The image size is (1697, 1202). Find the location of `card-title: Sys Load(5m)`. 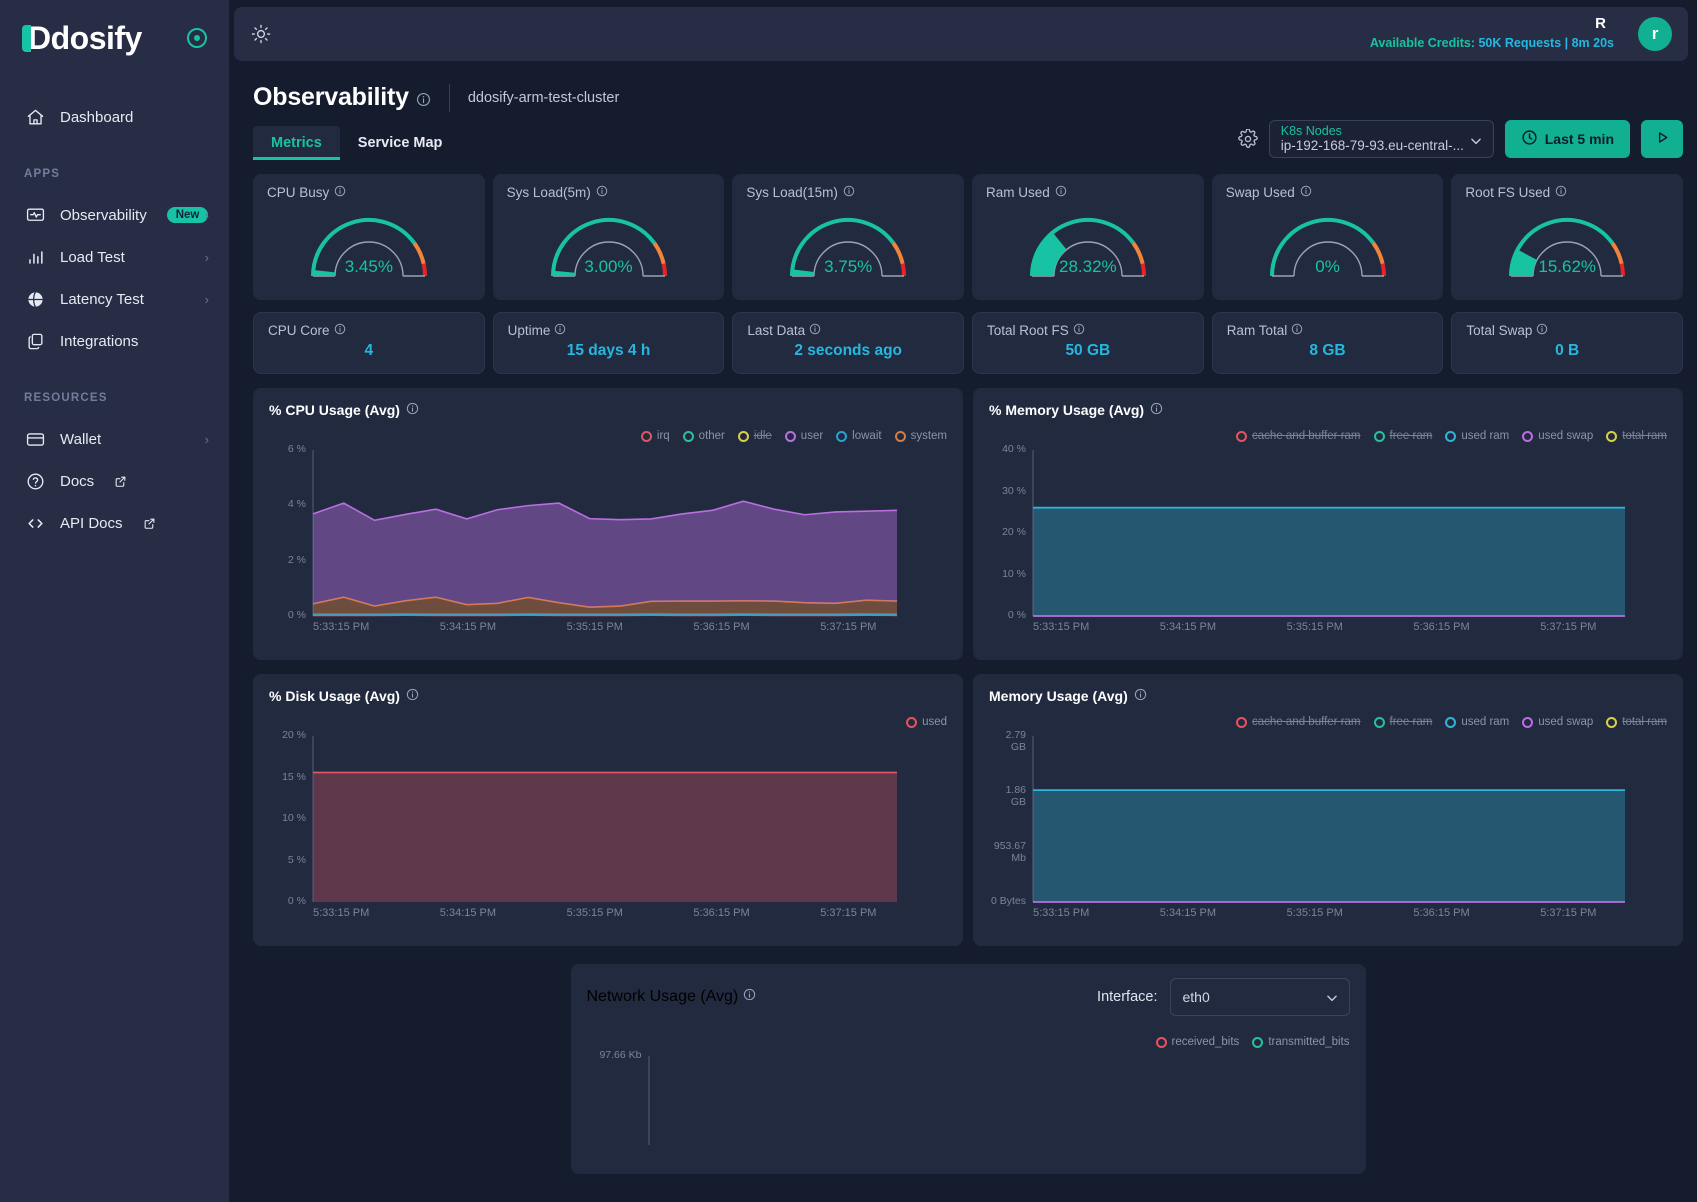

card-title: Sys Load(5m) is located at coordinates (609, 192).